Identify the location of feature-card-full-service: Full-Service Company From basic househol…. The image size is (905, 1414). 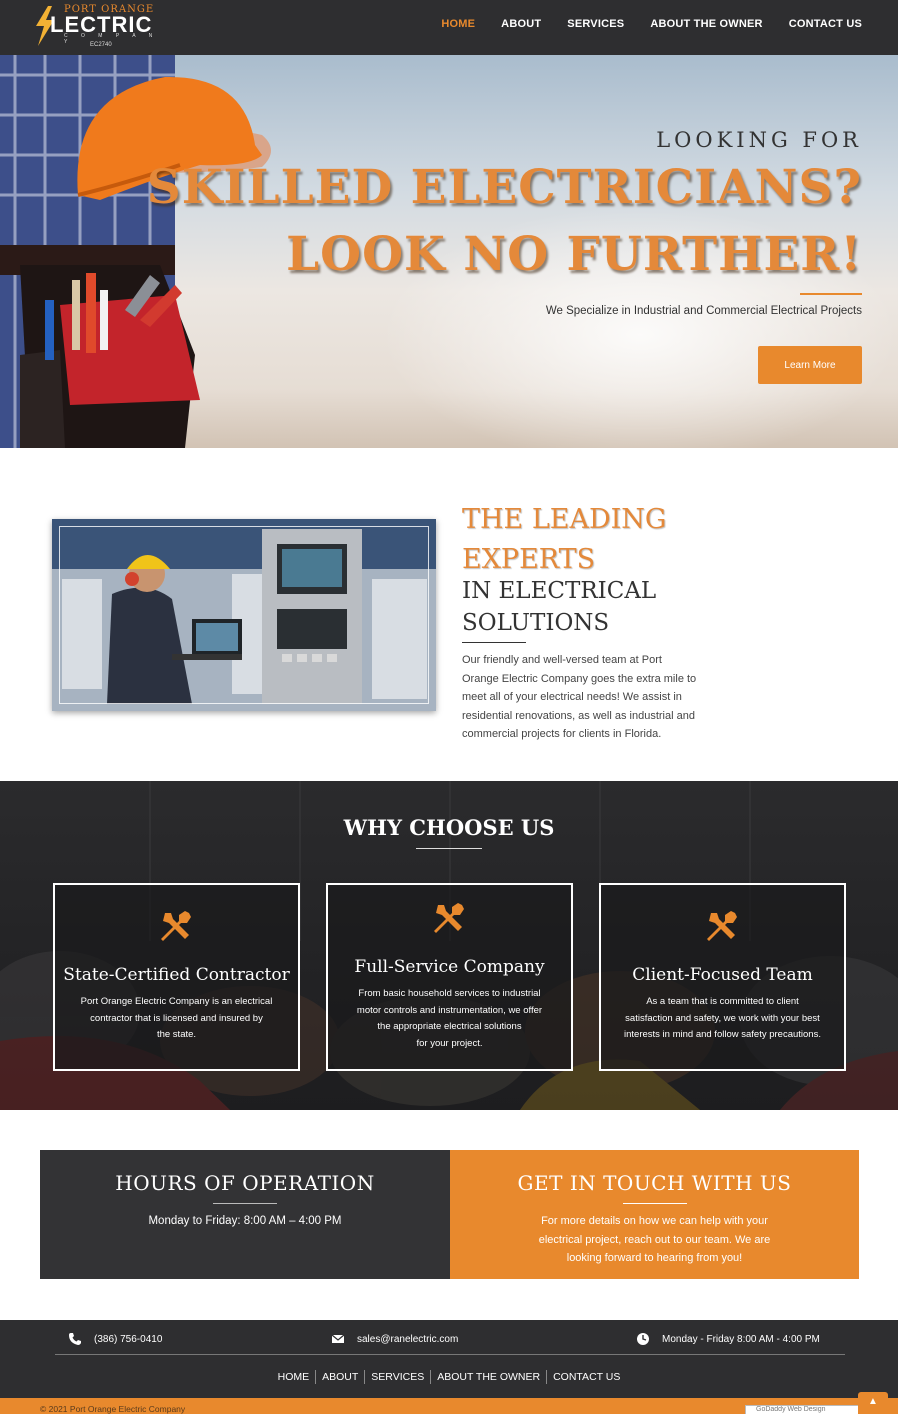
(449, 977).